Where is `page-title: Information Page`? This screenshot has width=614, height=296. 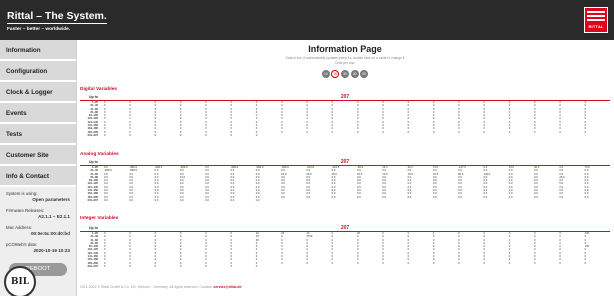 page-title: Information Page is located at coordinates (345, 49).